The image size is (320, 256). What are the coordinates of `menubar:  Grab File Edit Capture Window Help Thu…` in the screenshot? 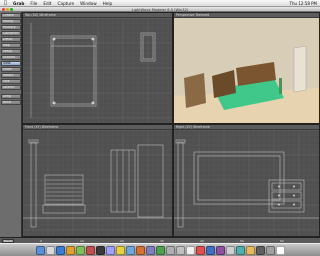 It's located at (160, 3).